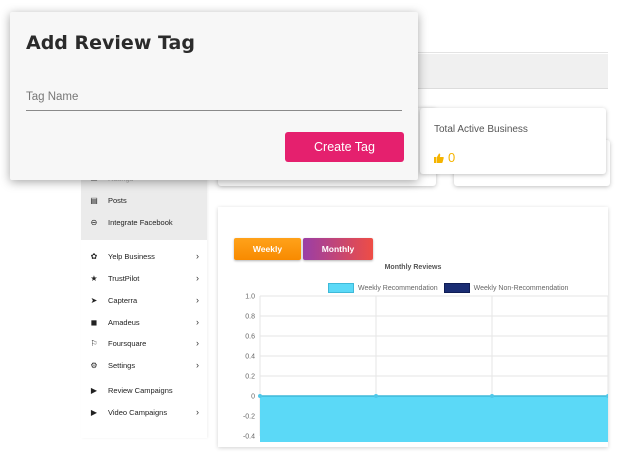 The height and width of the screenshot is (452, 624). What do you see at coordinates (140, 390) in the screenshot?
I see `sidebar-item-label: Review Campaigns` at bounding box center [140, 390].